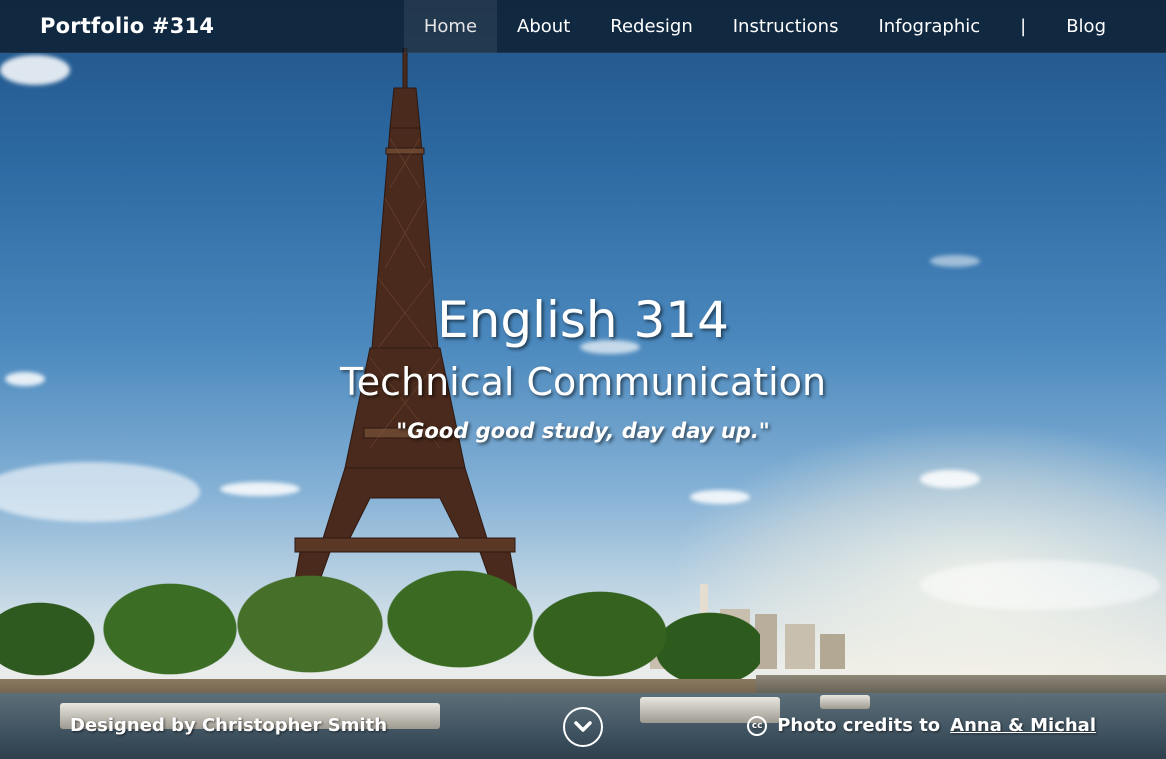 This screenshot has height=759, width=1166. Describe the element at coordinates (786, 26) in the screenshot. I see `nav-instructions: Instructions` at that location.